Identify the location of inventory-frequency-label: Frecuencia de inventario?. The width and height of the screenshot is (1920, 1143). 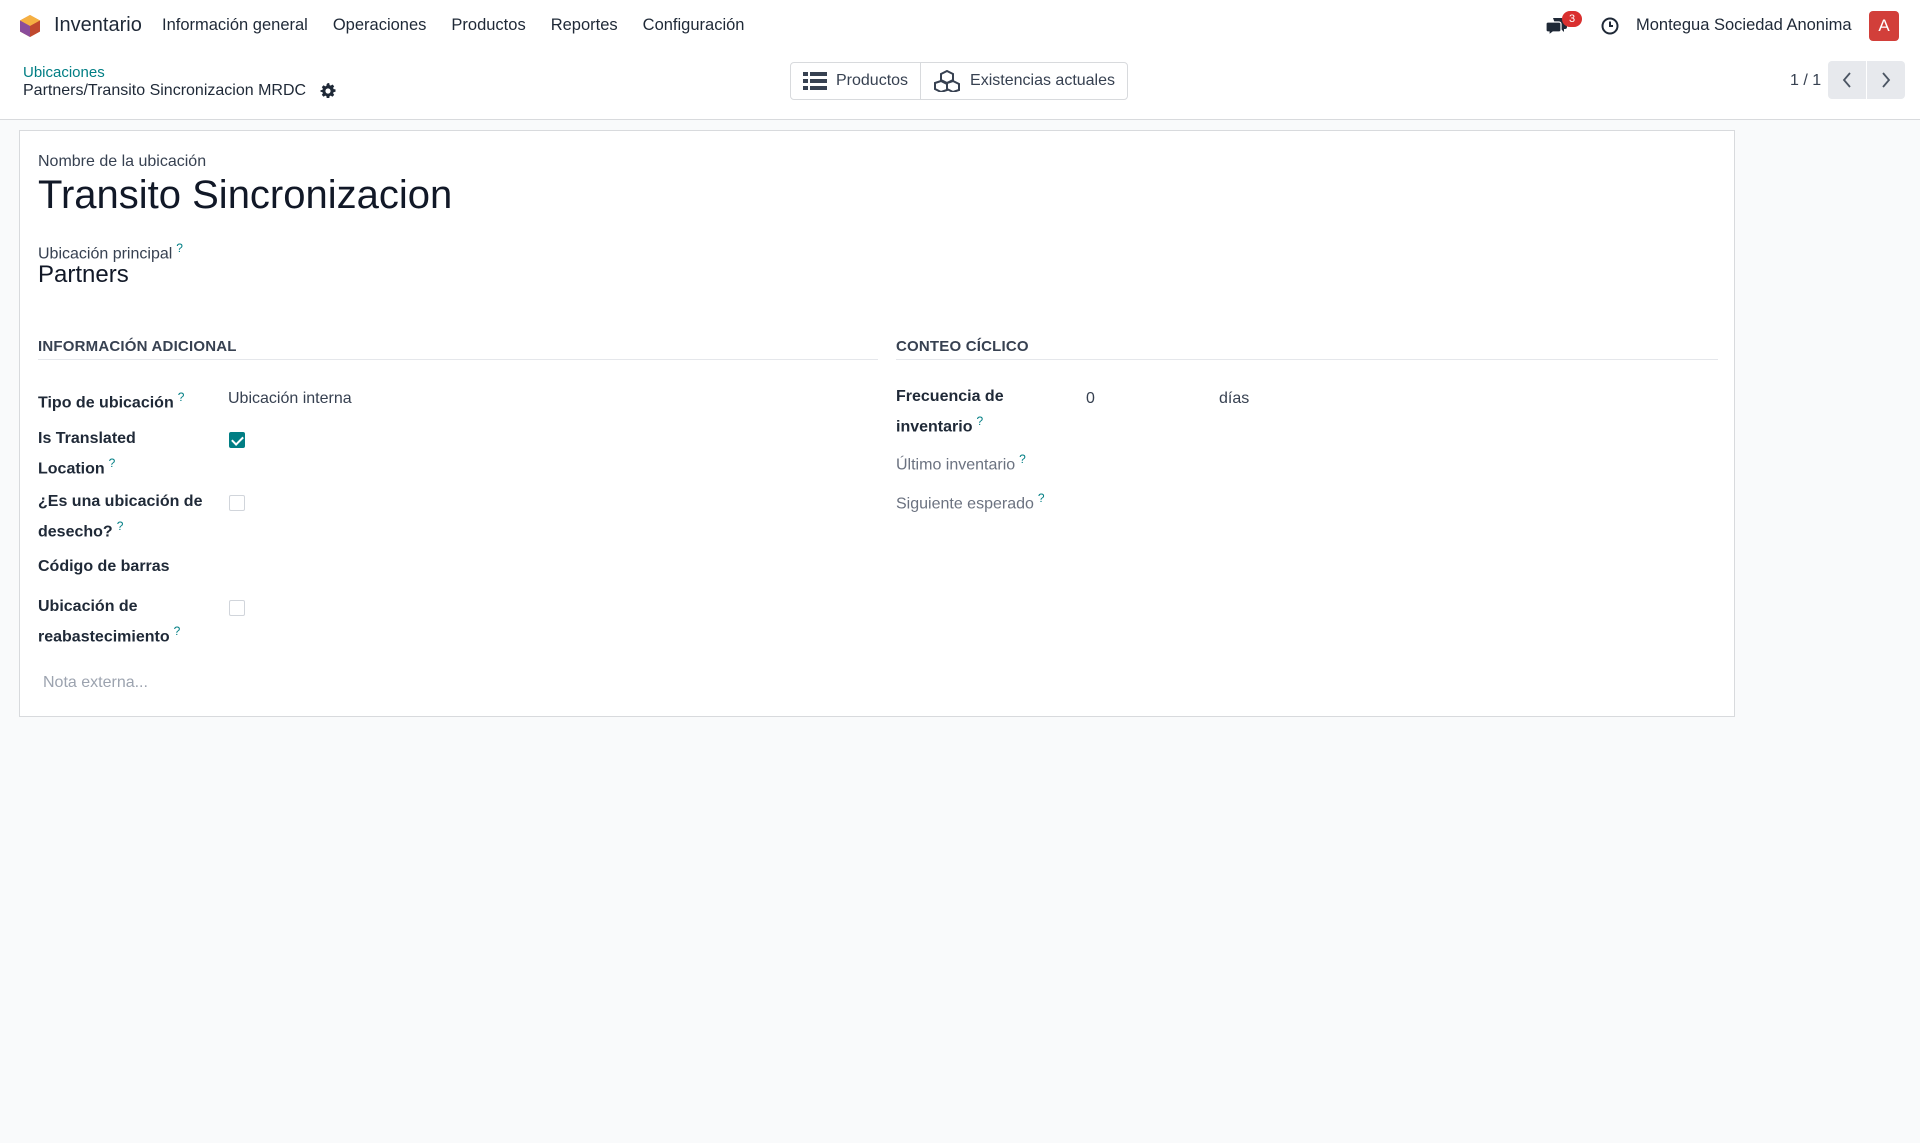
(950, 412).